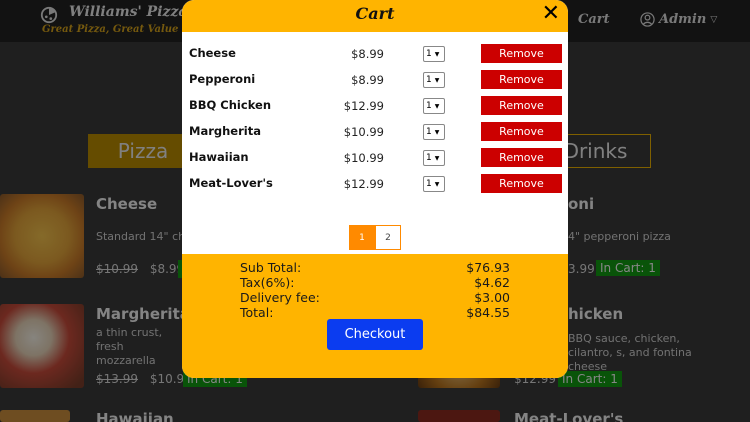 The height and width of the screenshot is (422, 750). What do you see at coordinates (267, 282) in the screenshot?
I see `tax-label: Tax(6%):` at bounding box center [267, 282].